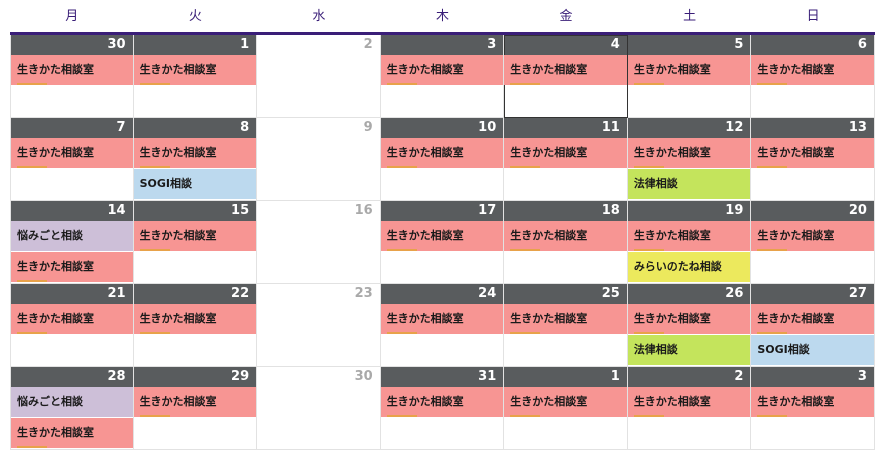 Image resolution: width=888 pixels, height=450 pixels. I want to click on day-number: 15, so click(195, 211).